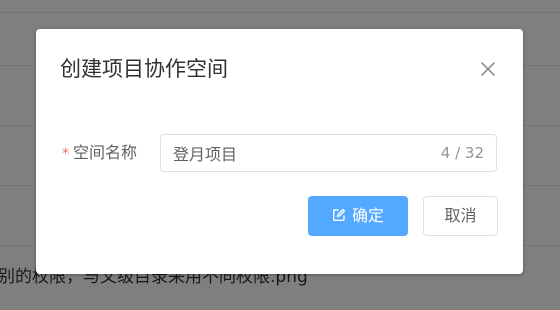  What do you see at coordinates (367, 215) in the screenshot?
I see `confirm-label: 确定` at bounding box center [367, 215].